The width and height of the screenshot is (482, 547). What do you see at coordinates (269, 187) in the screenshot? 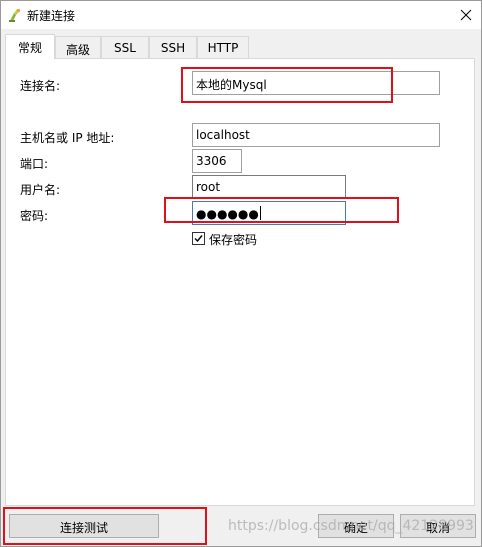
I see `username-input: root` at bounding box center [269, 187].